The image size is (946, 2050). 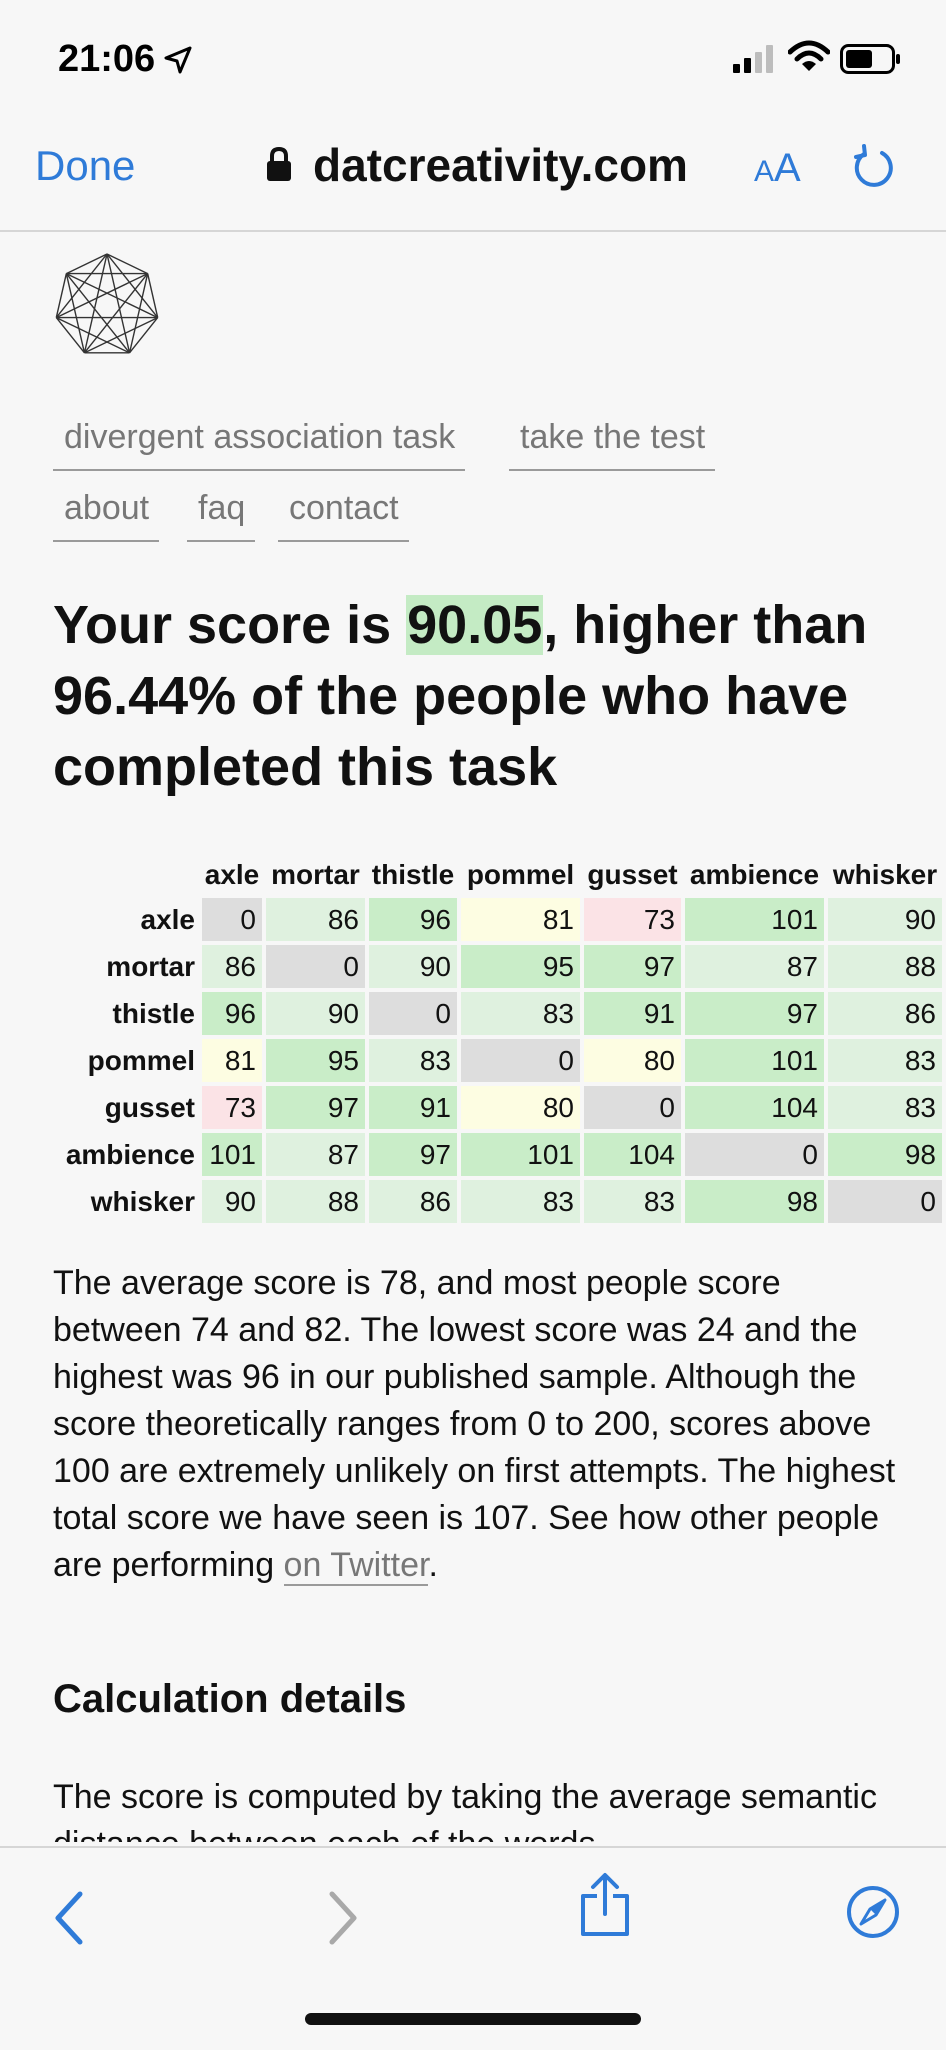 I want to click on compass-icon, so click(x=873, y=1912).